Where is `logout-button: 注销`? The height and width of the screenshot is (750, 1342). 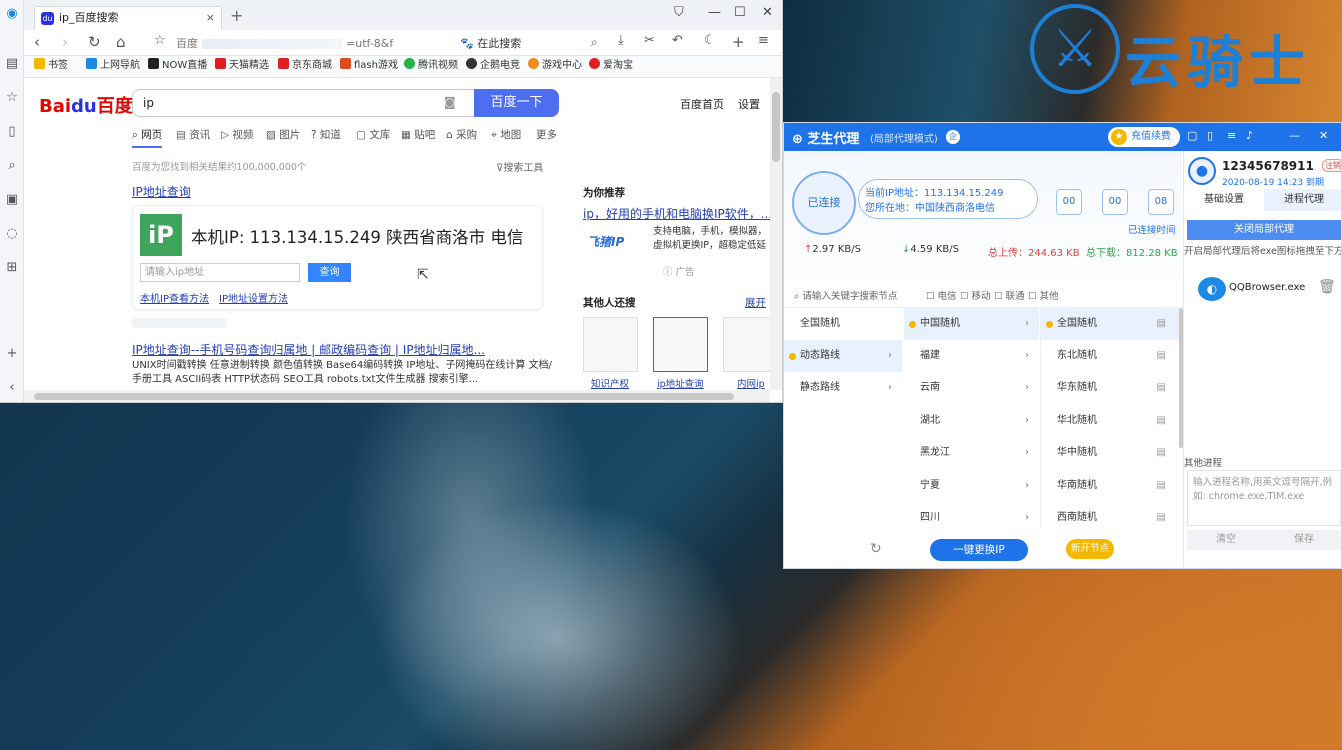 logout-button: 注销 is located at coordinates (1331, 165).